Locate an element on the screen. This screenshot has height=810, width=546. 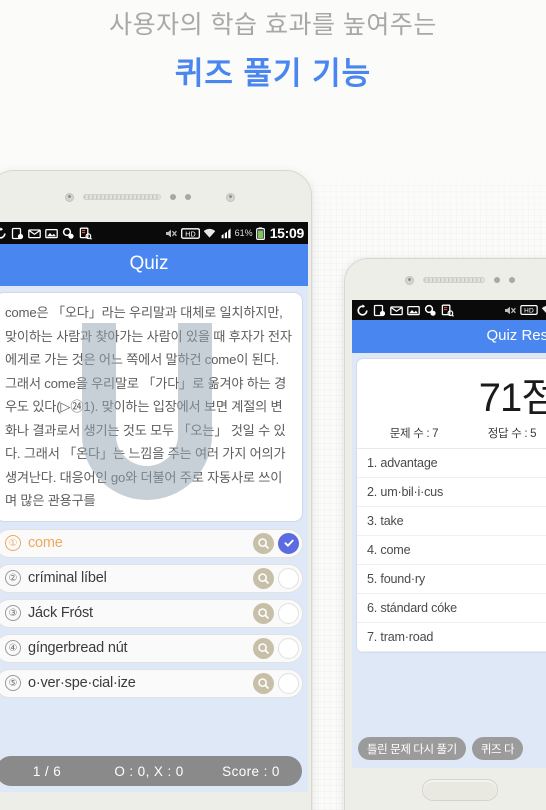
home-button is located at coordinates (460, 790).